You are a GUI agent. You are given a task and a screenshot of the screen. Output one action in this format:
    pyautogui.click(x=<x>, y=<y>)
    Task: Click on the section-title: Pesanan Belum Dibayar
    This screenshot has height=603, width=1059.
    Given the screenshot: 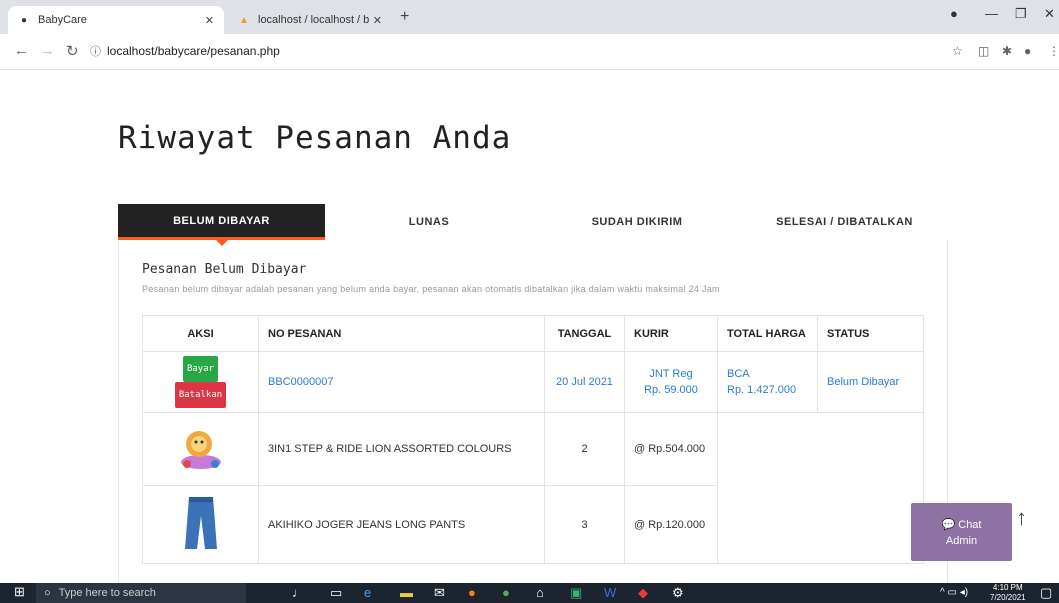 What is the action you would take?
    pyautogui.click(x=224, y=269)
    